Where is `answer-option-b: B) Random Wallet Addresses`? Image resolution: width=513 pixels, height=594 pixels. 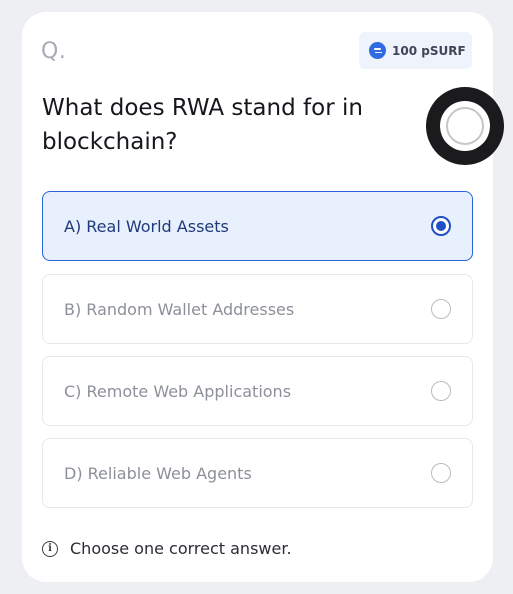
answer-option-b: B) Random Wallet Addresses is located at coordinates (257, 309).